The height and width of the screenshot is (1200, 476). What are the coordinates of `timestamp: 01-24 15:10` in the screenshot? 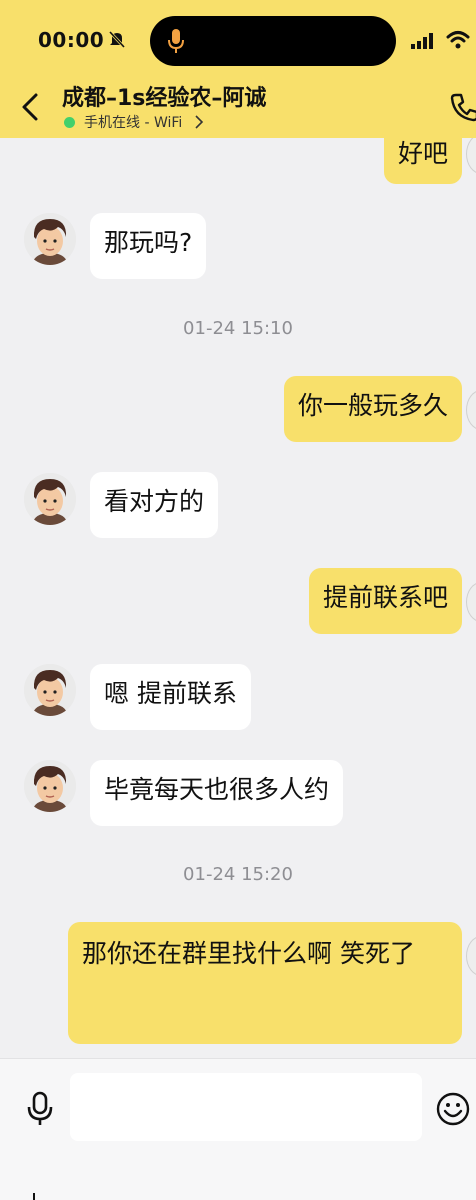 It's located at (238, 328).